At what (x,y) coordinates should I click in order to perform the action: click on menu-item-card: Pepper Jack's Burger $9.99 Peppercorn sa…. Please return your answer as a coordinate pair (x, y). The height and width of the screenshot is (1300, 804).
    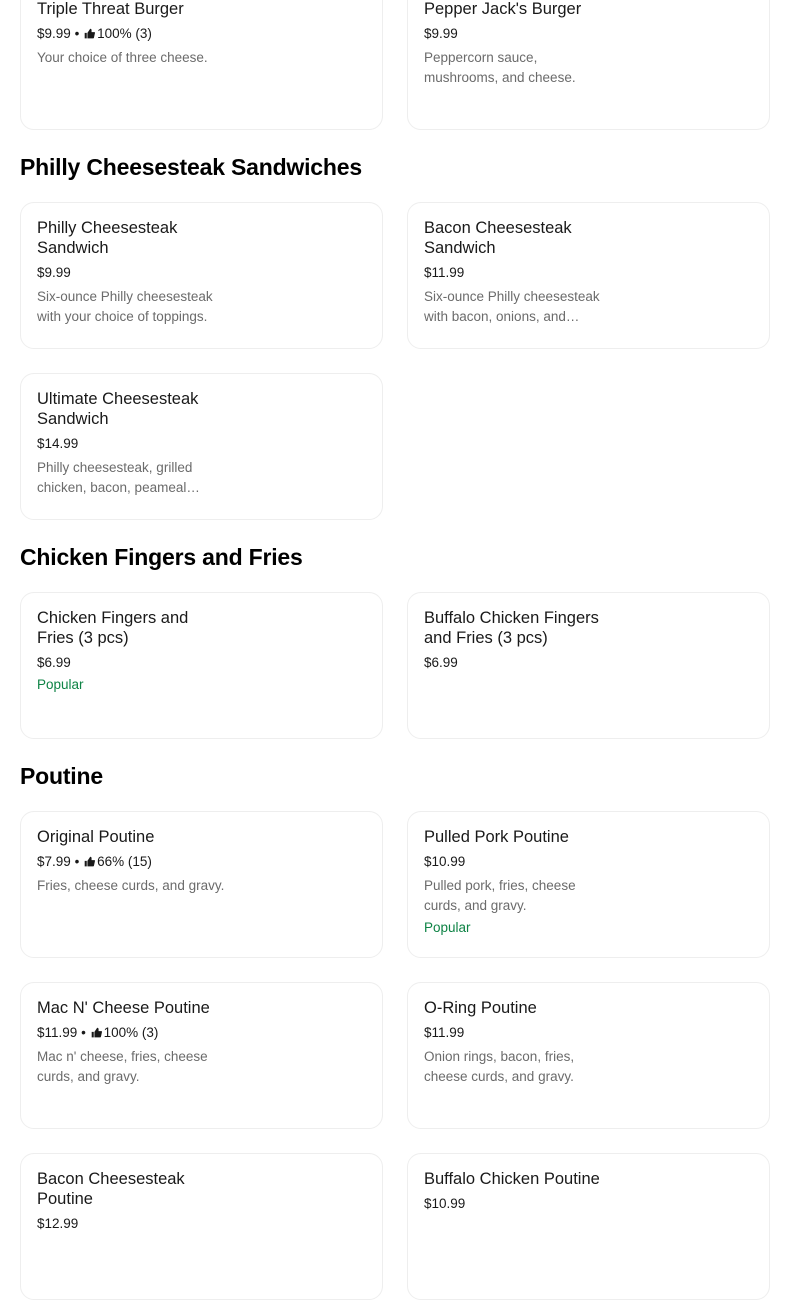
    Looking at the image, I should click on (588, 65).